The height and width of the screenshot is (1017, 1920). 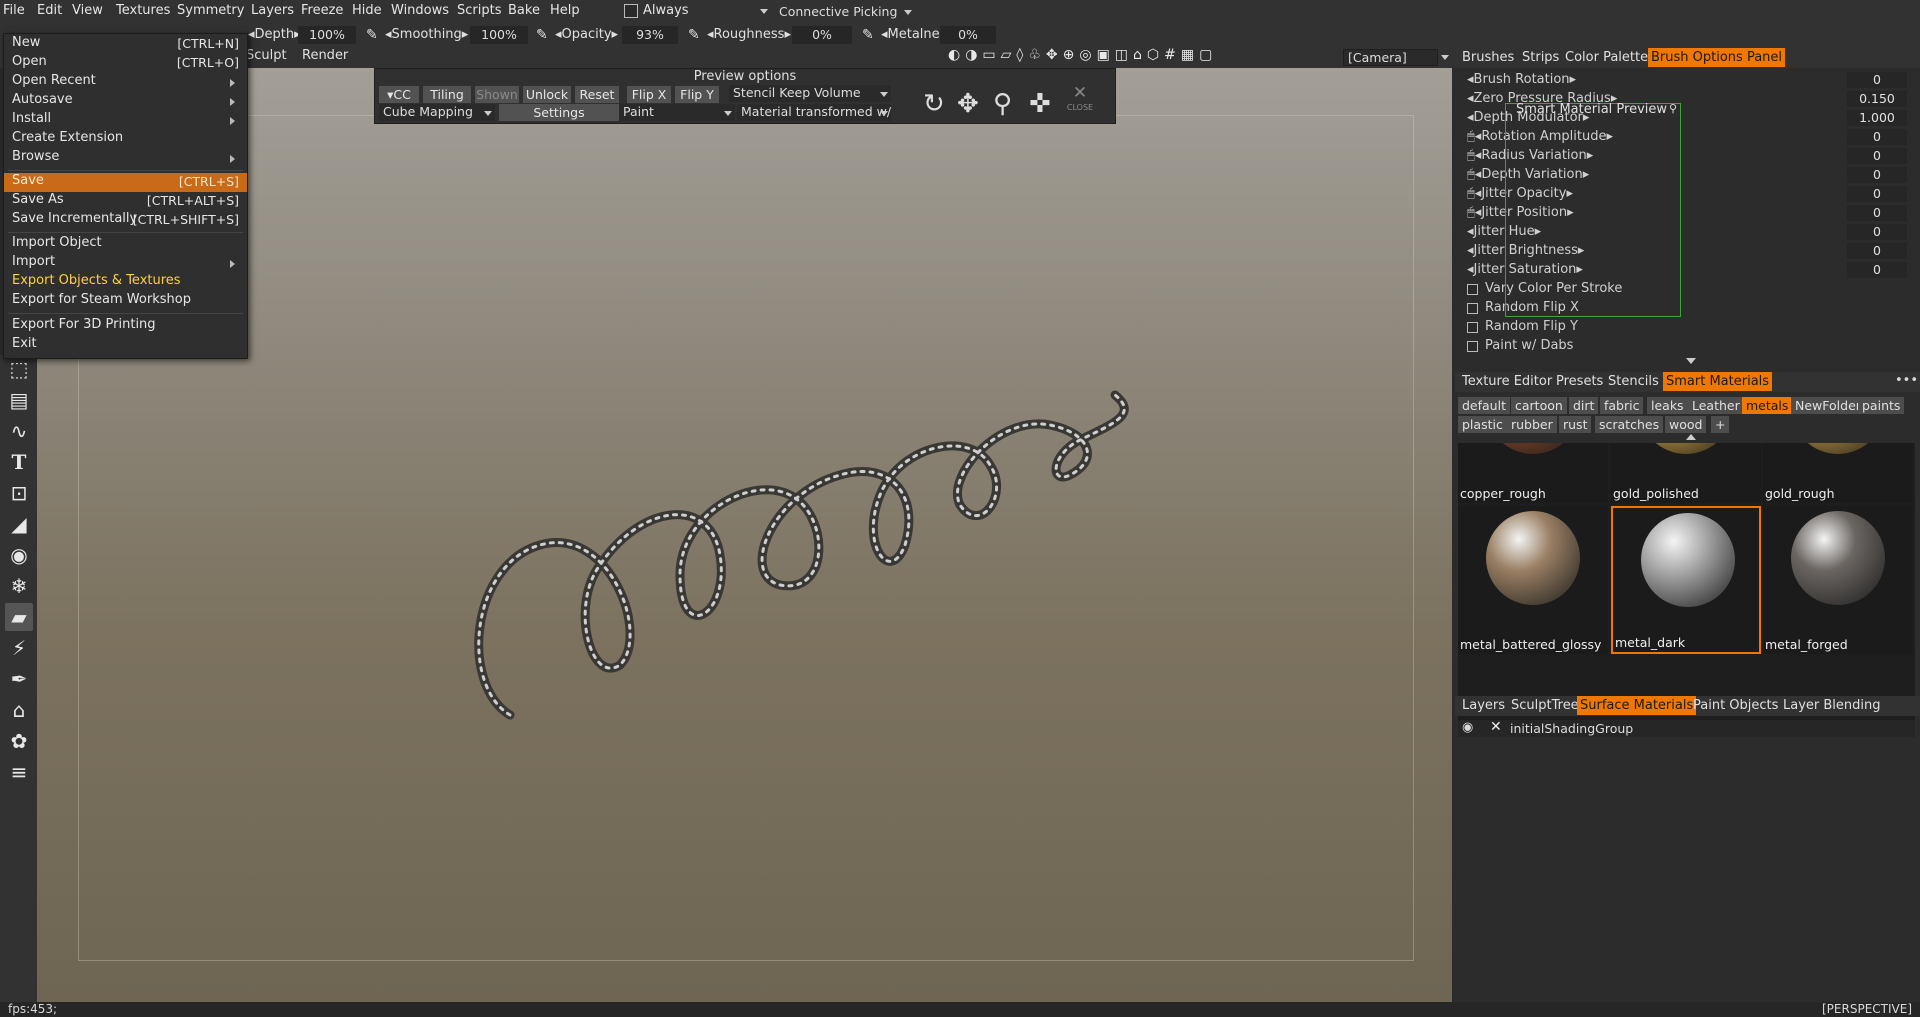 I want to click on menu-item-save-as: Save As [CTRL+ALT+S], so click(x=125, y=201).